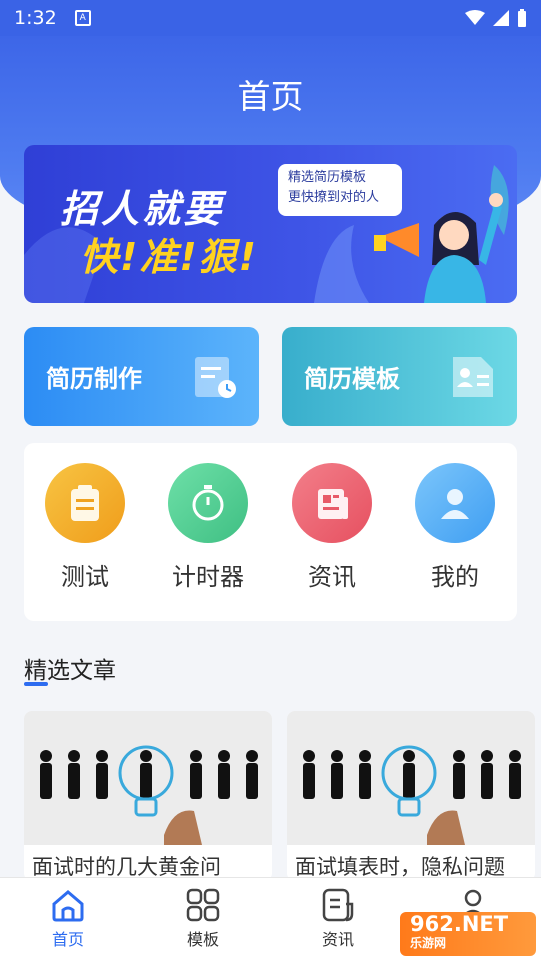 Image resolution: width=541 pixels, height=961 pixels. I want to click on page-title: 首页, so click(270, 96).